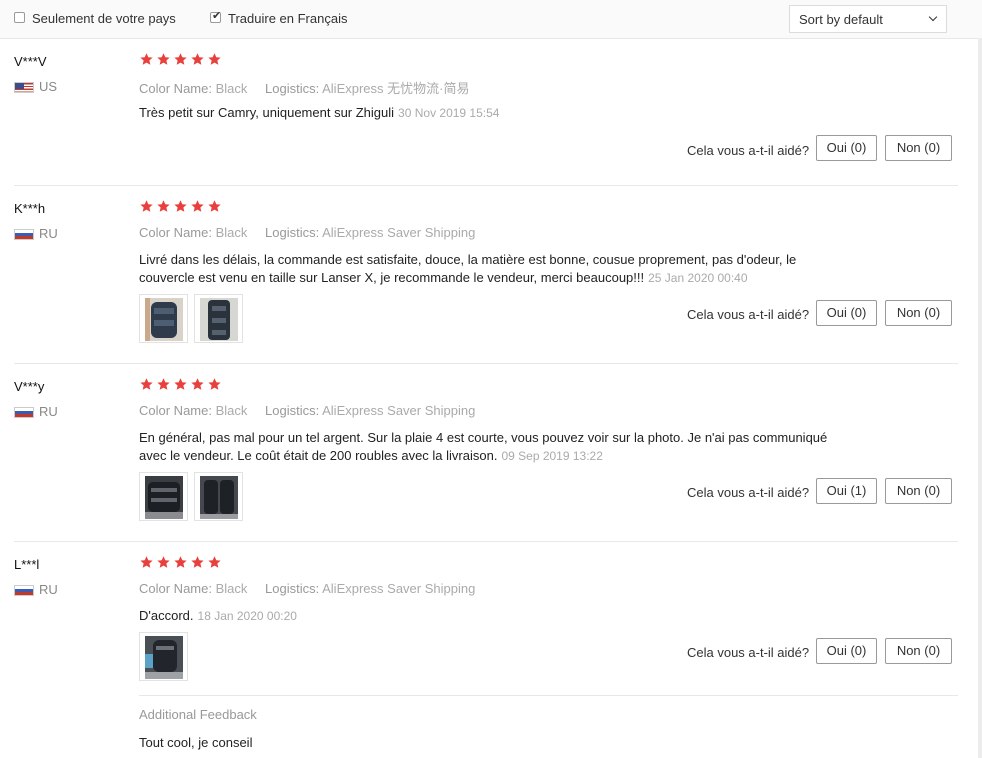 The width and height of the screenshot is (982, 758). Describe the element at coordinates (841, 19) in the screenshot. I see `sort-select-value: Sort by default` at that location.